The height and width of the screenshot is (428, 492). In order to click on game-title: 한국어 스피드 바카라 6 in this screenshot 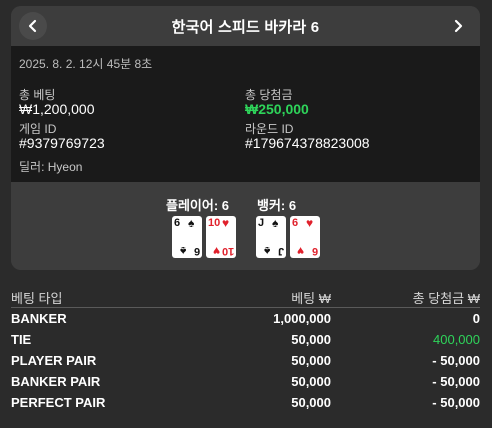, I will do `click(245, 27)`.